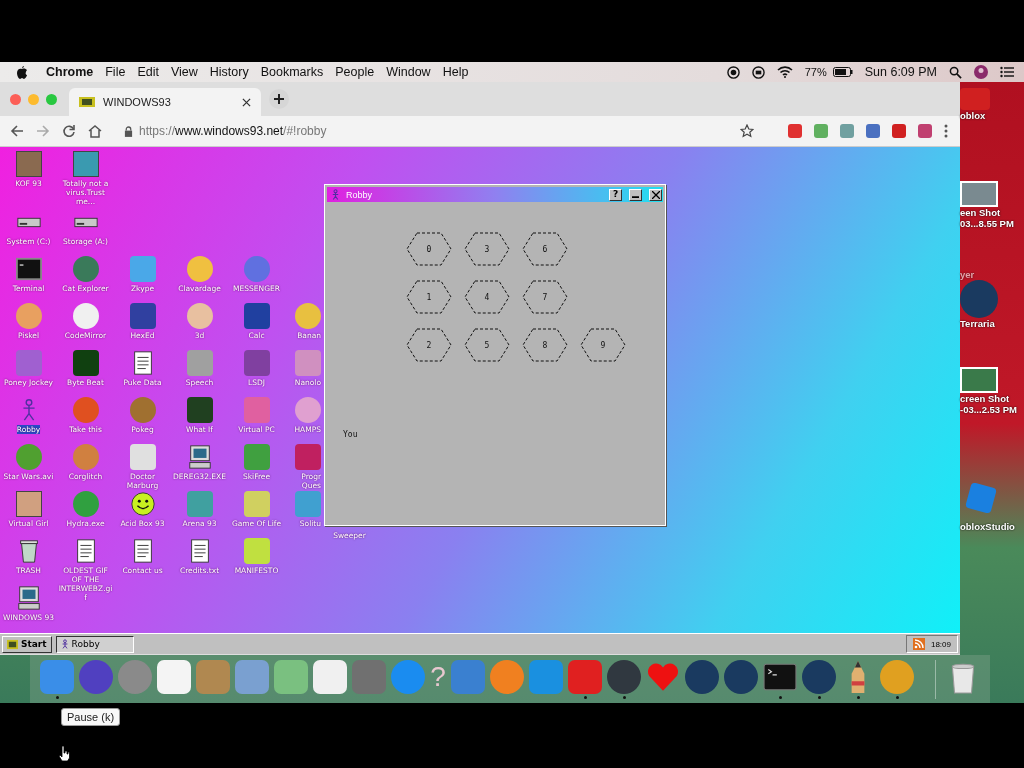 This screenshot has height=768, width=1024. I want to click on close-button, so click(655, 194).